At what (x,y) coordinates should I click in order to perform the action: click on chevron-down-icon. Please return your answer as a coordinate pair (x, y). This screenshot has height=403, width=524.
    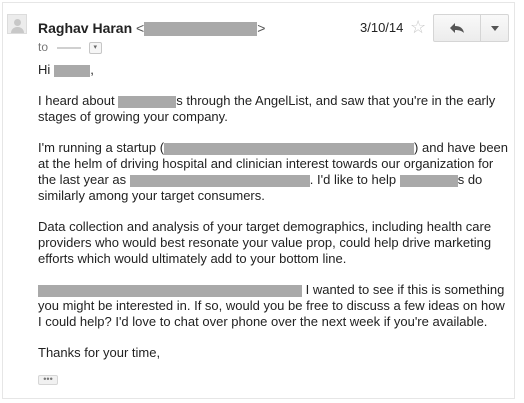
    Looking at the image, I should click on (494, 28).